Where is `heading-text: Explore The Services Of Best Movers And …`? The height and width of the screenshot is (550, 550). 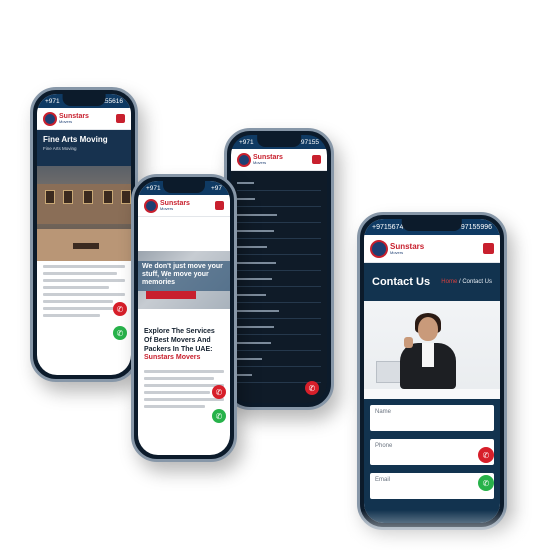
heading-text: Explore The Services Of Best Movers And … is located at coordinates (179, 340).